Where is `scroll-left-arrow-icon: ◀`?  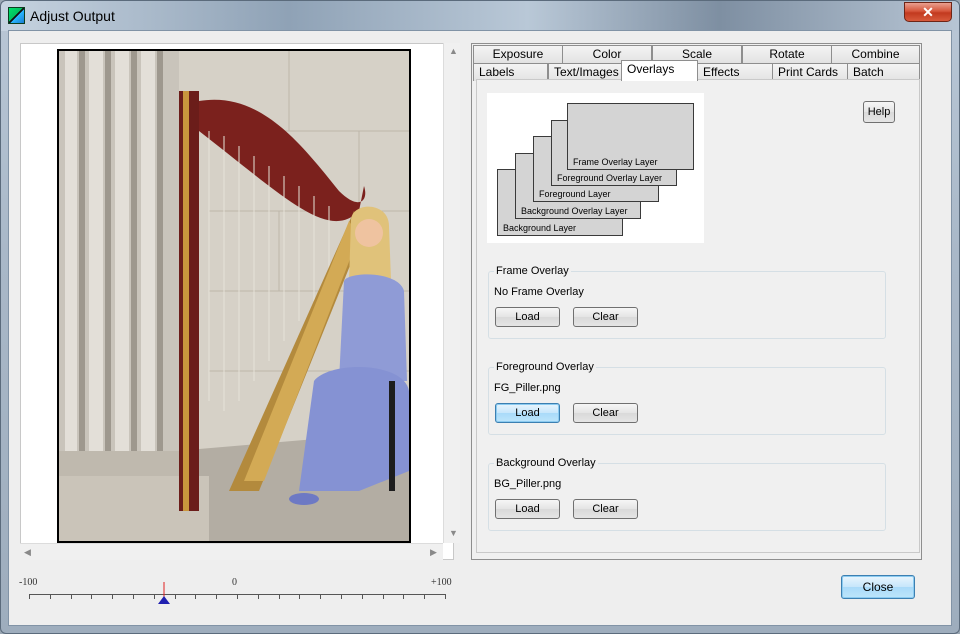 scroll-left-arrow-icon: ◀ is located at coordinates (27, 552).